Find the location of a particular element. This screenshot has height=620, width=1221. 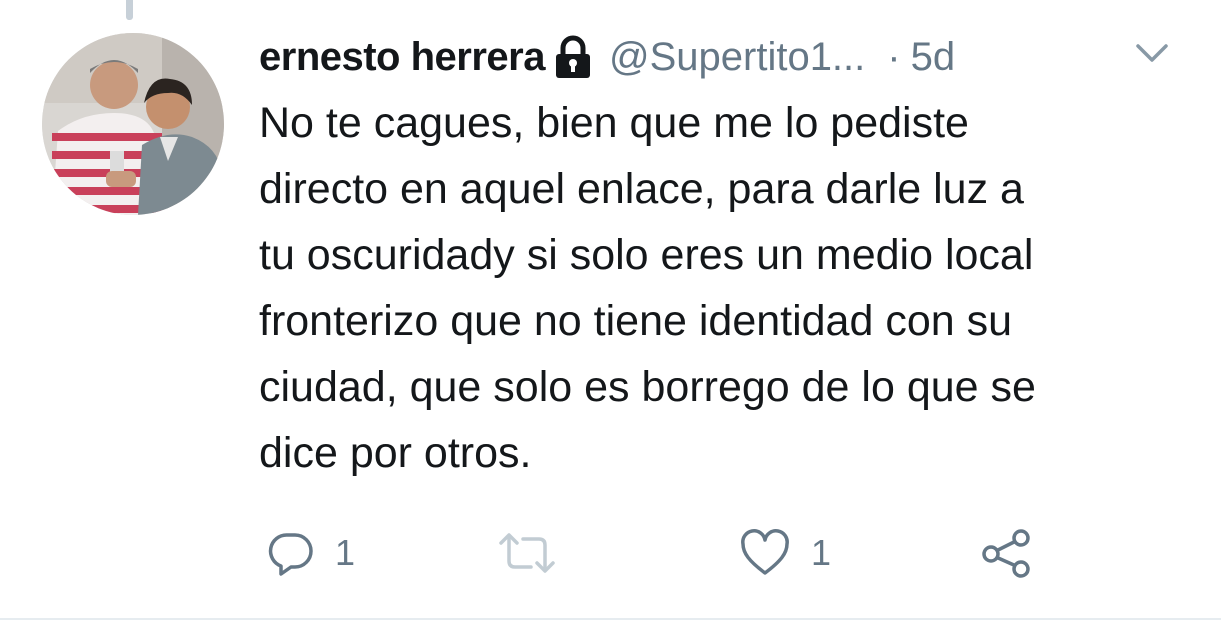

avatar-photo is located at coordinates (133, 124).